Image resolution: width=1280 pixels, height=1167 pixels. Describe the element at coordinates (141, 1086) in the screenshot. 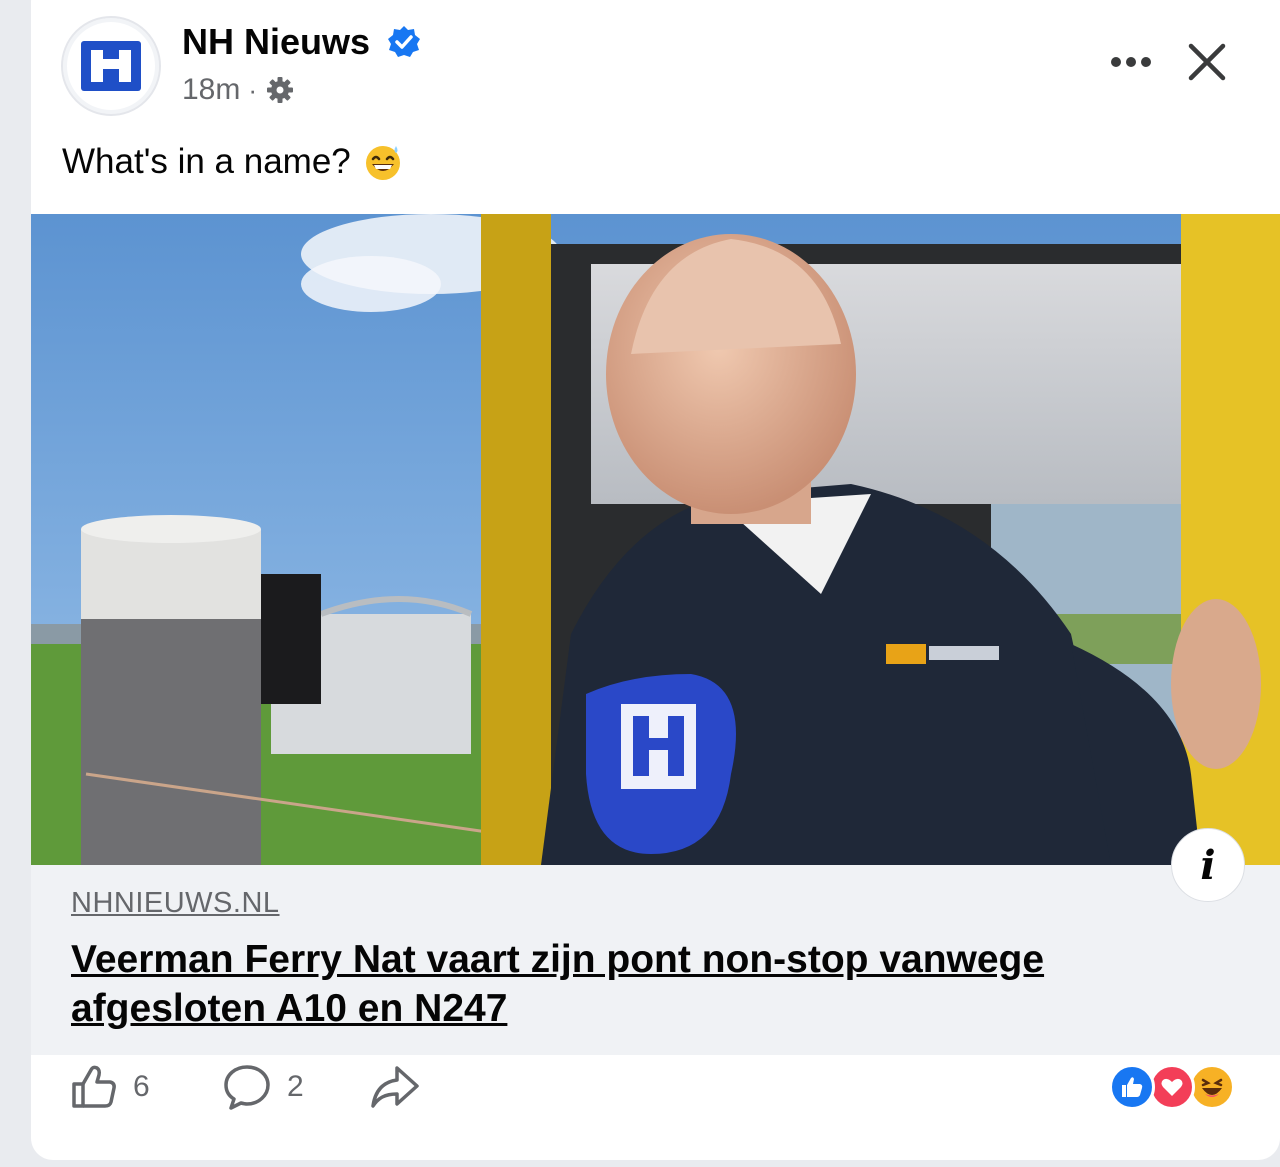

I see `like-count: 6` at that location.